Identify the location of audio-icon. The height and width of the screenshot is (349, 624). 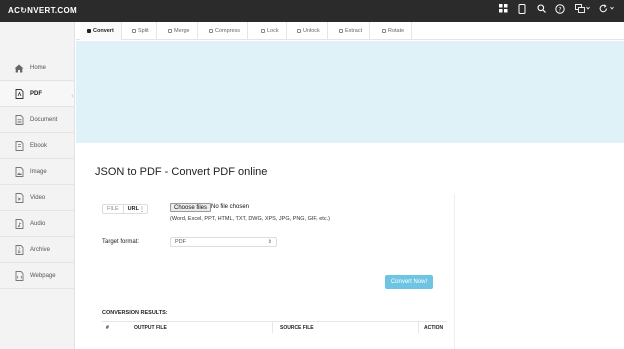
(19, 224).